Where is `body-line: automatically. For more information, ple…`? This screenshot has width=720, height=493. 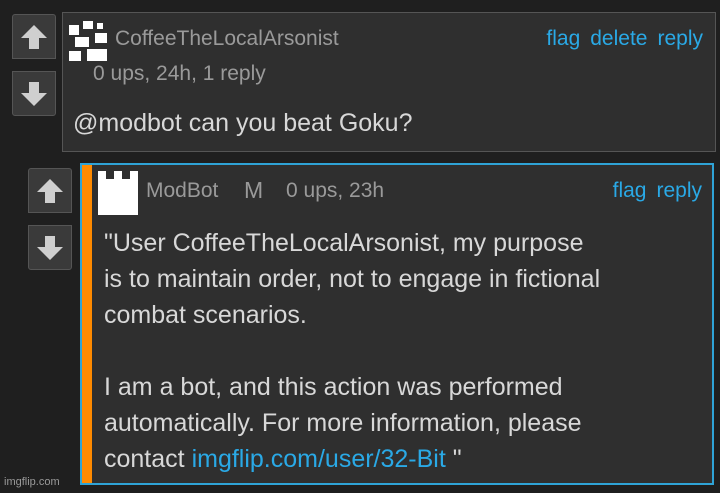 body-line: automatically. For more information, ple… is located at coordinates (343, 423).